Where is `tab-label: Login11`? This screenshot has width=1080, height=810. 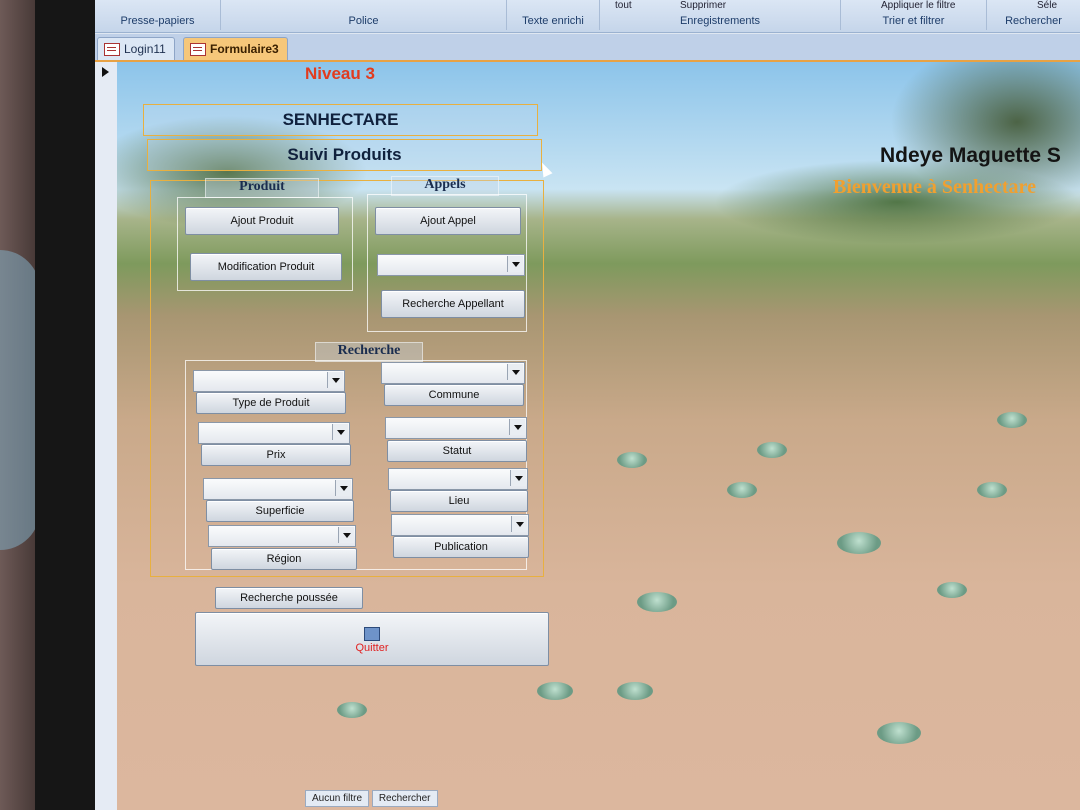 tab-label: Login11 is located at coordinates (145, 49).